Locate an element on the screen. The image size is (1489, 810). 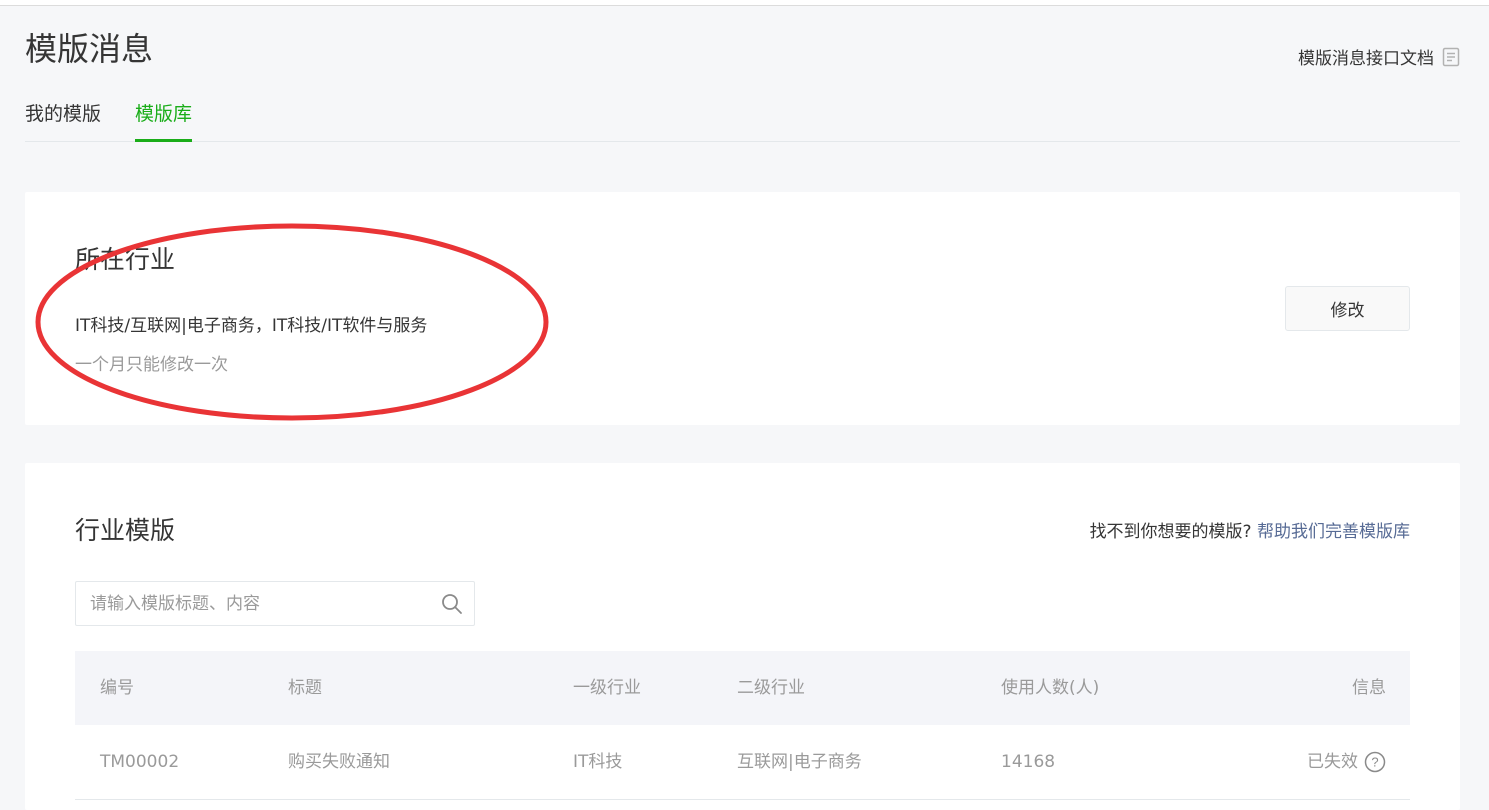
search-box is located at coordinates (275, 603).